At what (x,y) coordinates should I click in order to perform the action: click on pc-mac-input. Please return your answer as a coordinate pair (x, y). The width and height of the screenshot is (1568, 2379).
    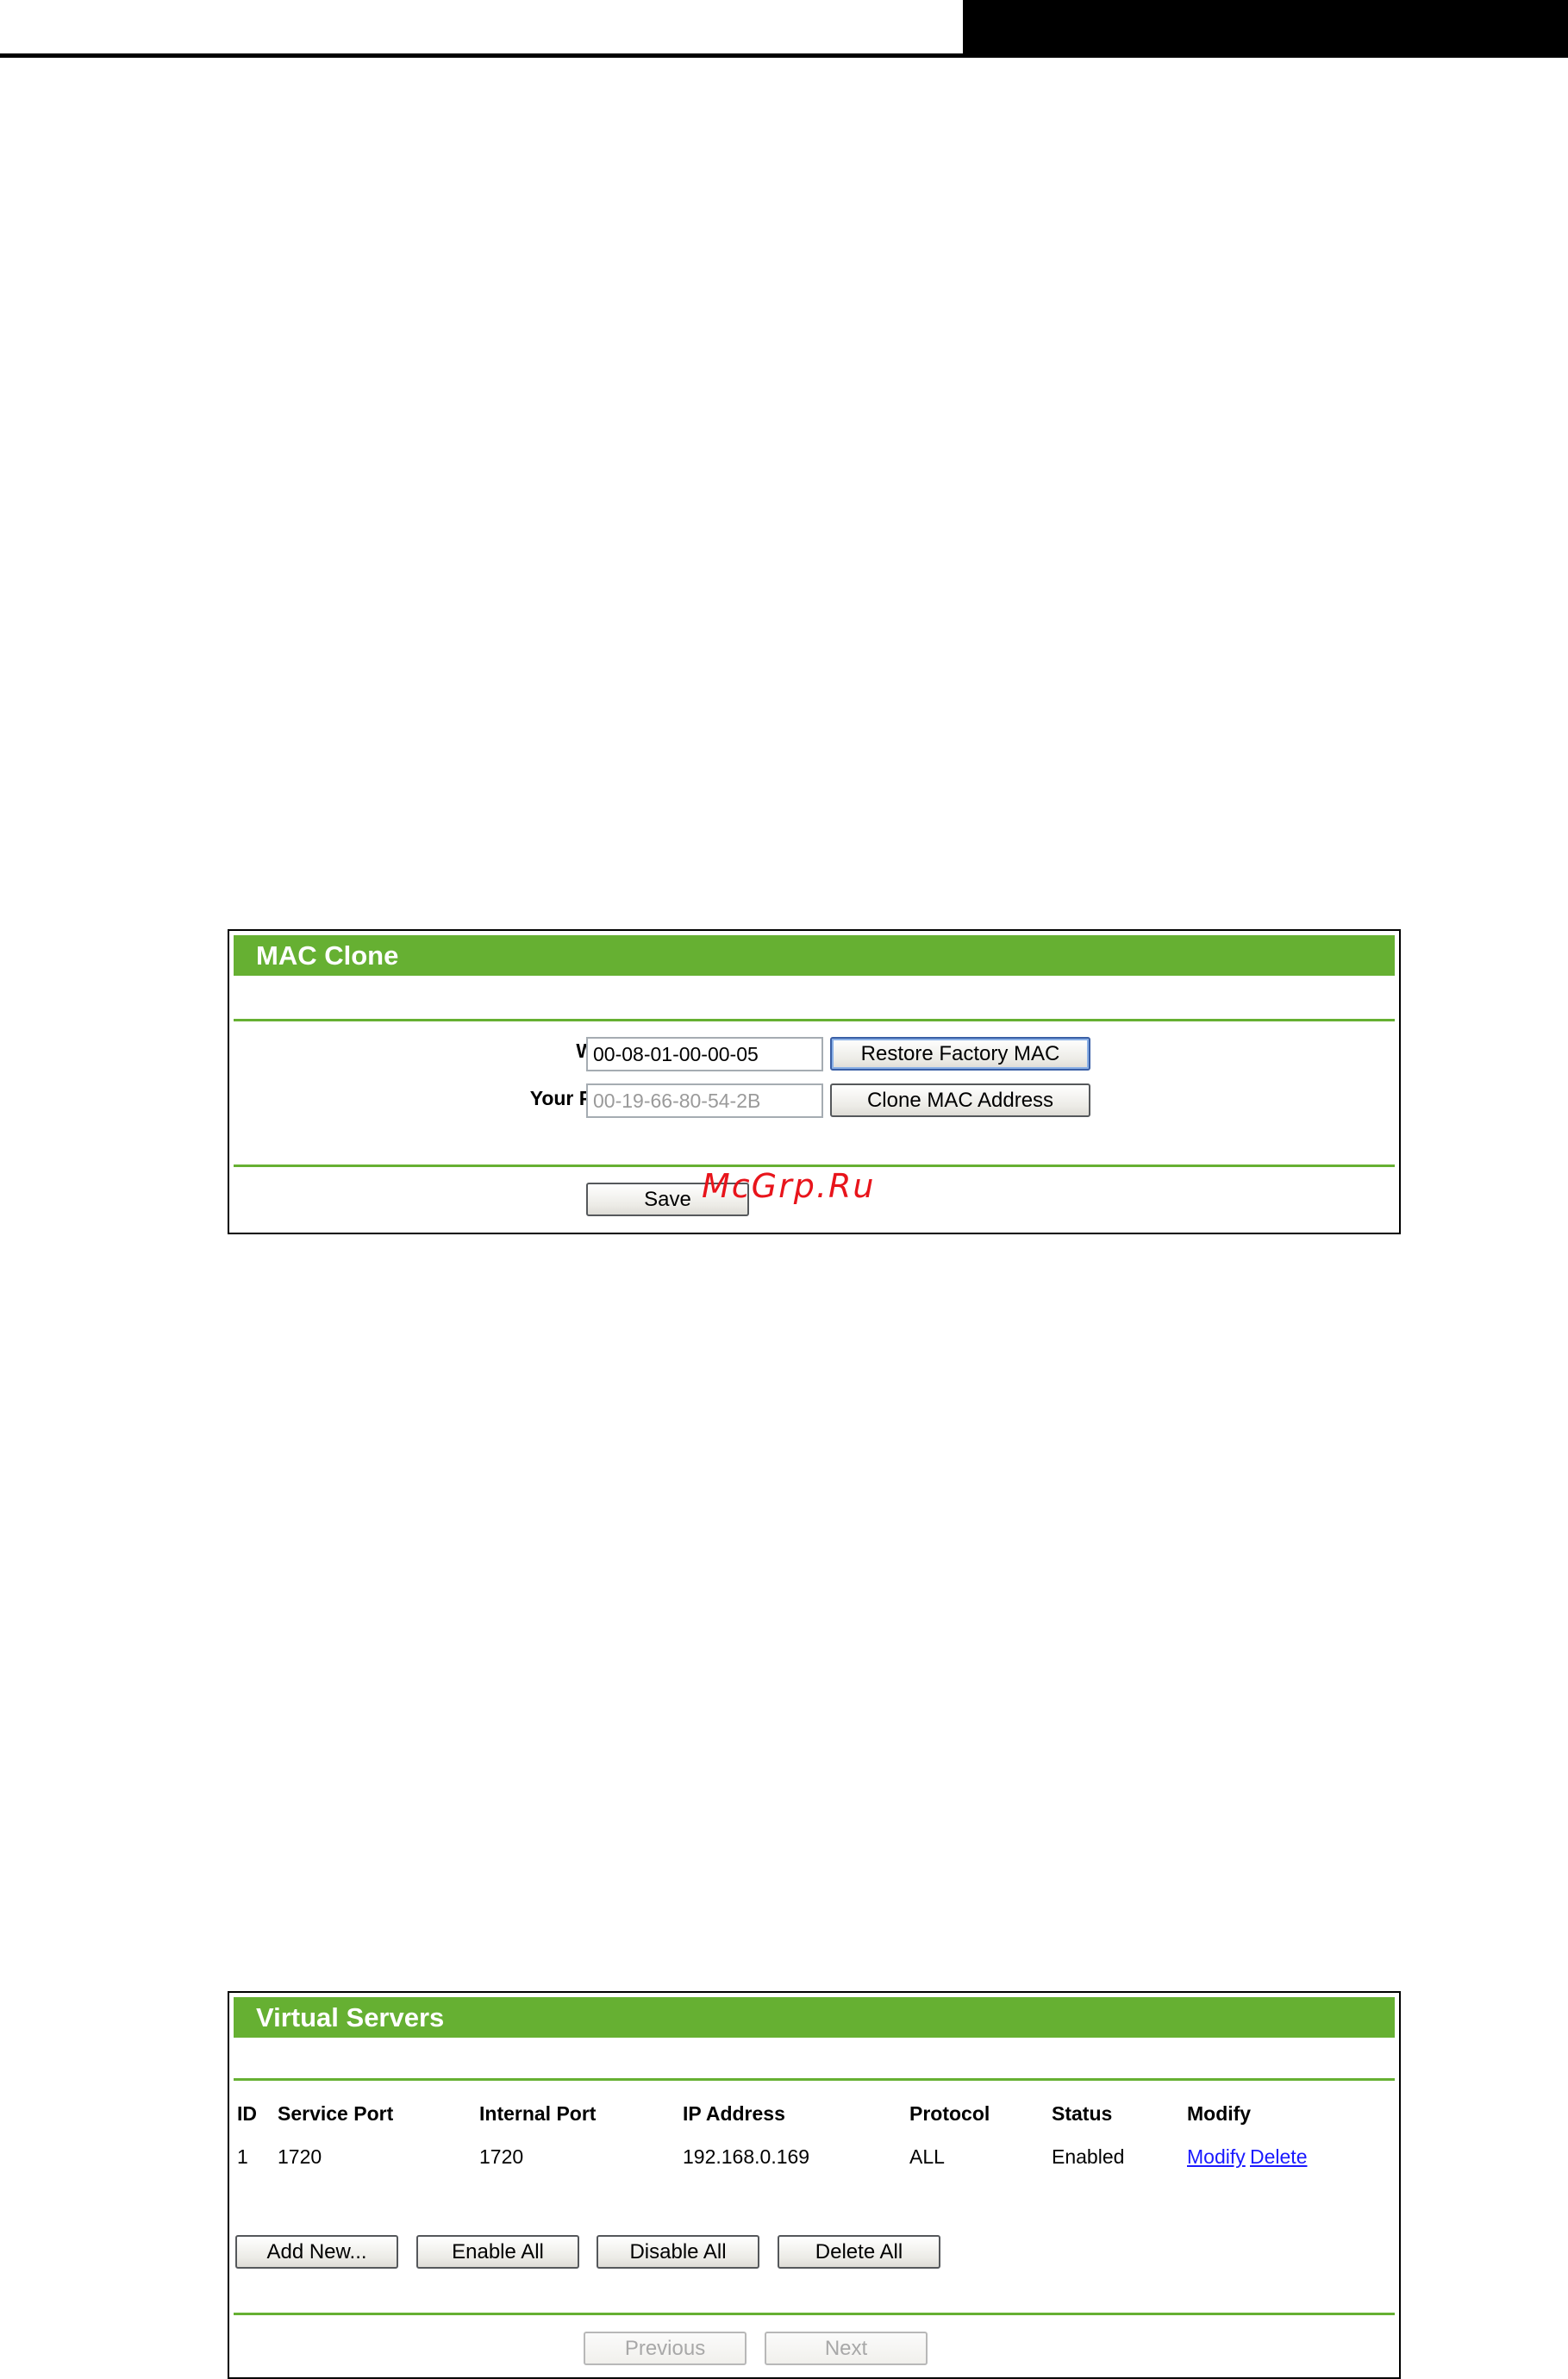
    Looking at the image, I should click on (704, 1100).